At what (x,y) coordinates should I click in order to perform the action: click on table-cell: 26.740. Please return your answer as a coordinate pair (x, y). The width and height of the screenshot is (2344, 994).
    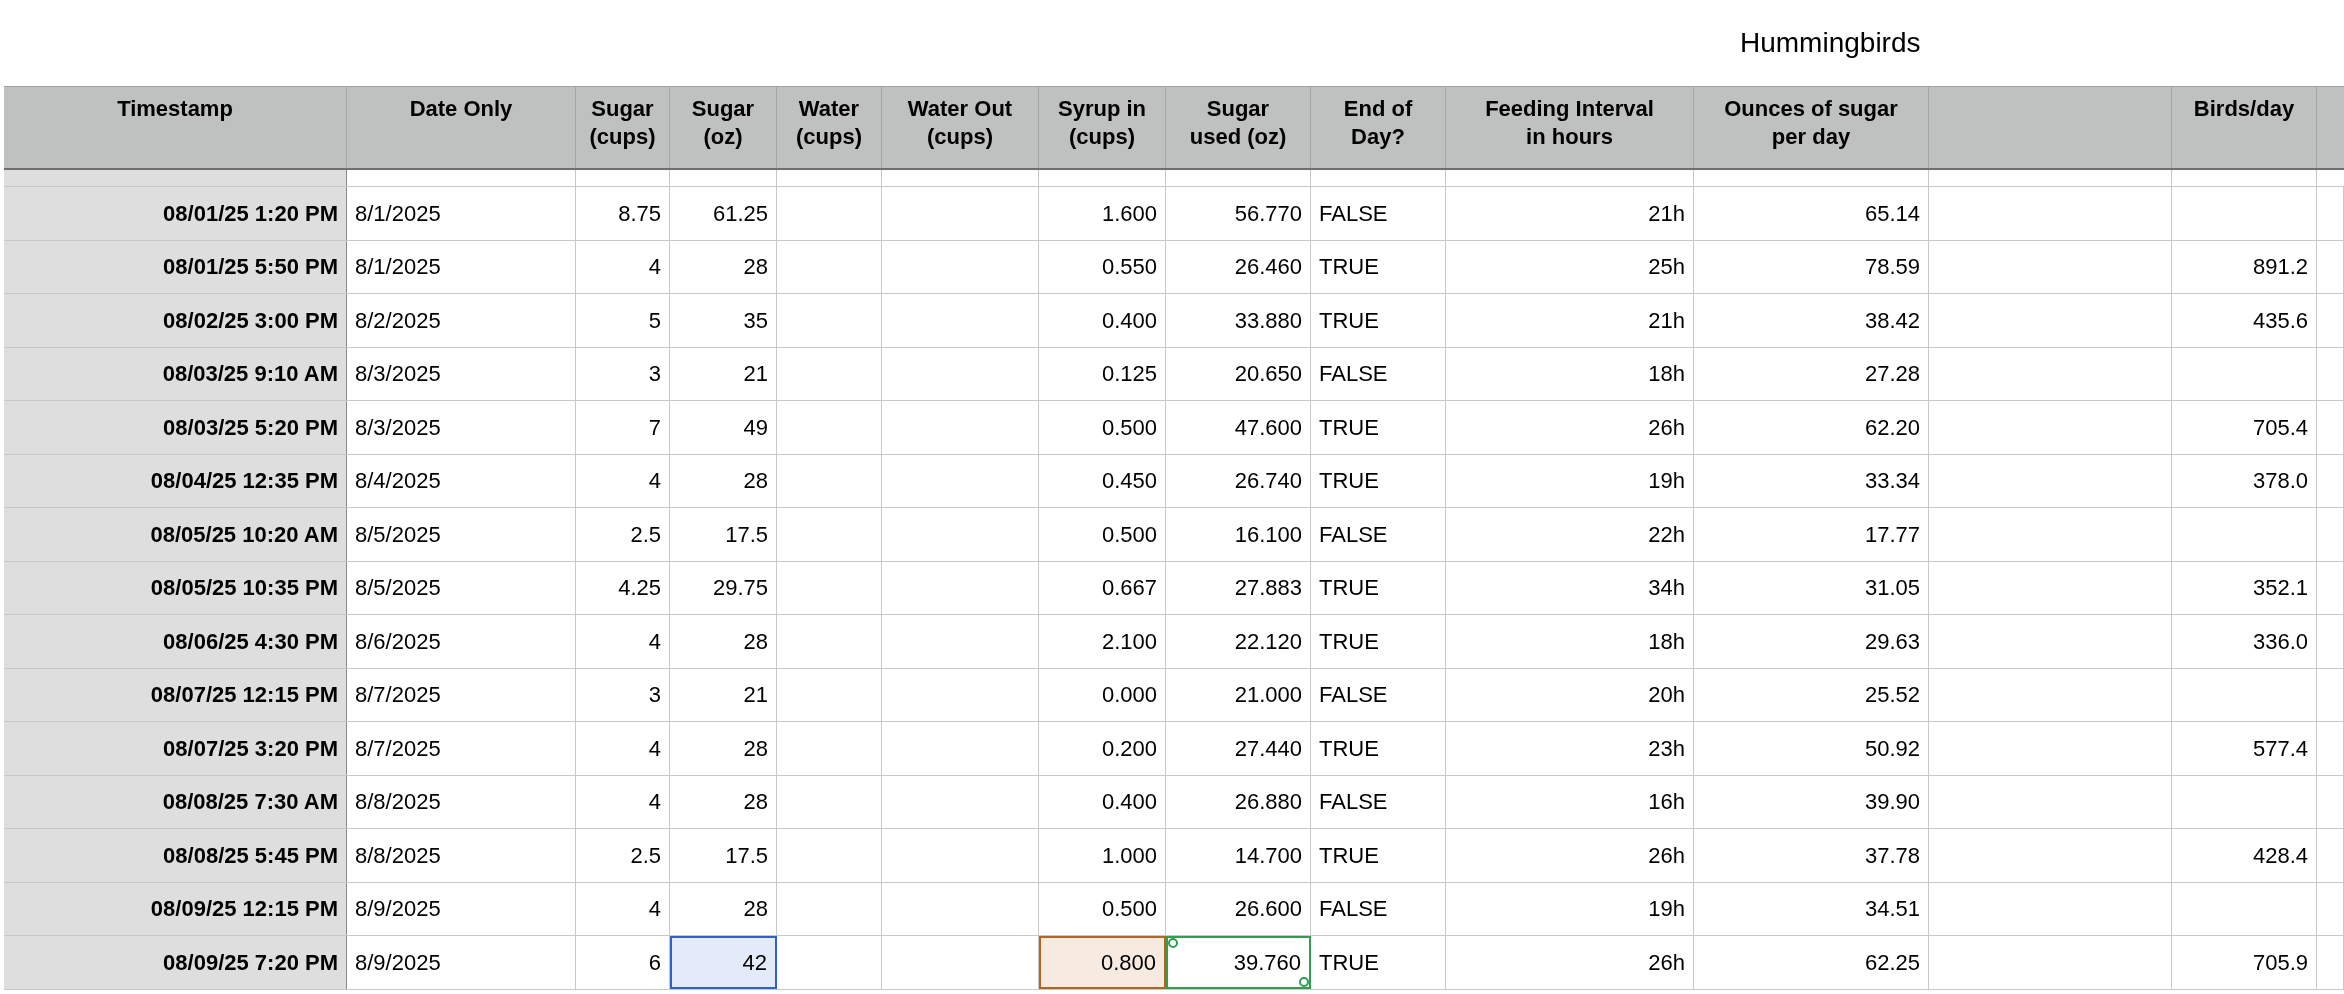
    Looking at the image, I should click on (1238, 480).